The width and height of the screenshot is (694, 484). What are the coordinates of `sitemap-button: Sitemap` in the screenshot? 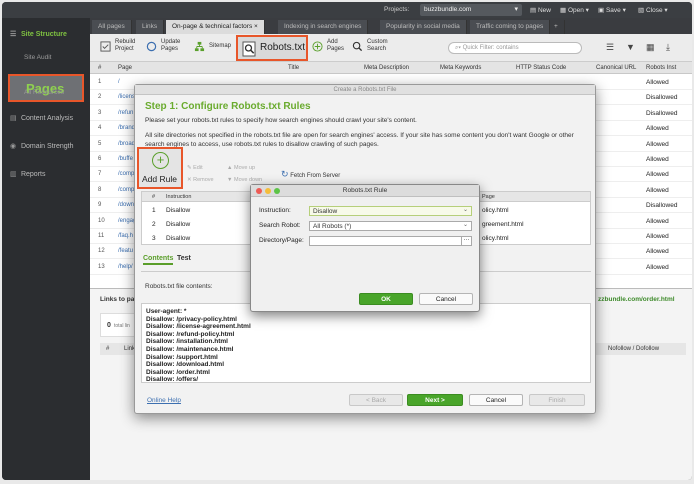 It's located at (213, 46).